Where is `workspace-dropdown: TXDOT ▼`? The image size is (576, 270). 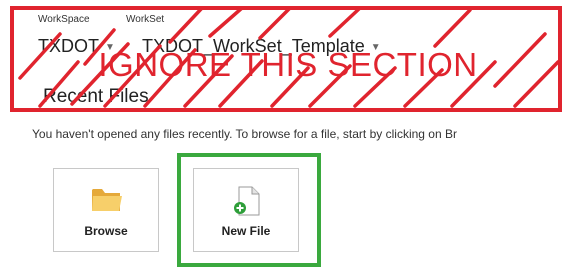
workspace-dropdown: TXDOT ▼ is located at coordinates (76, 46).